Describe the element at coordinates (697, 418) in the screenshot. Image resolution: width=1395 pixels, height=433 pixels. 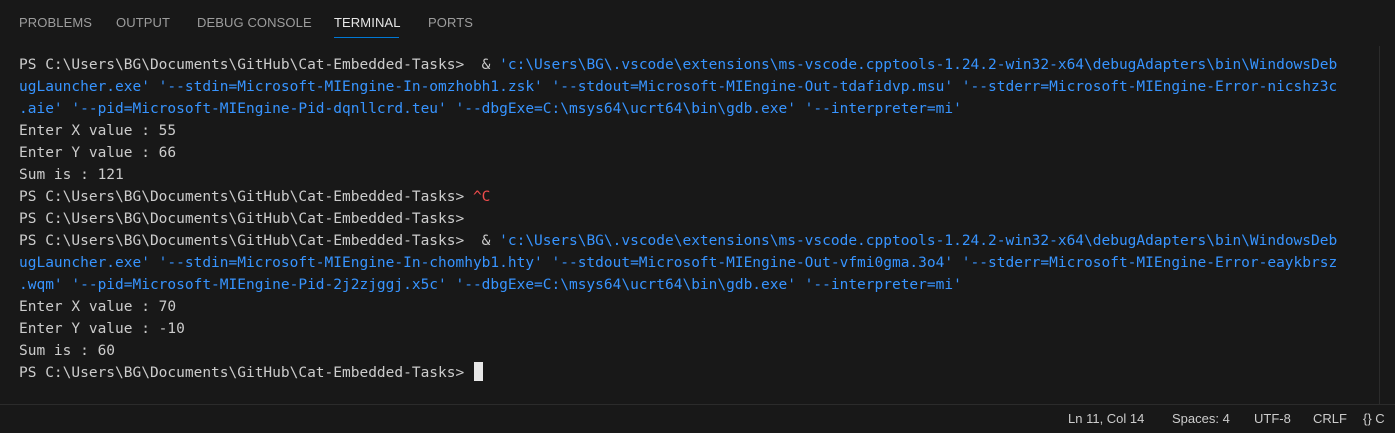
I see `status-bar: Ln 11, Col 14 Spaces: 4 UTF-8 CRLF {} C` at that location.